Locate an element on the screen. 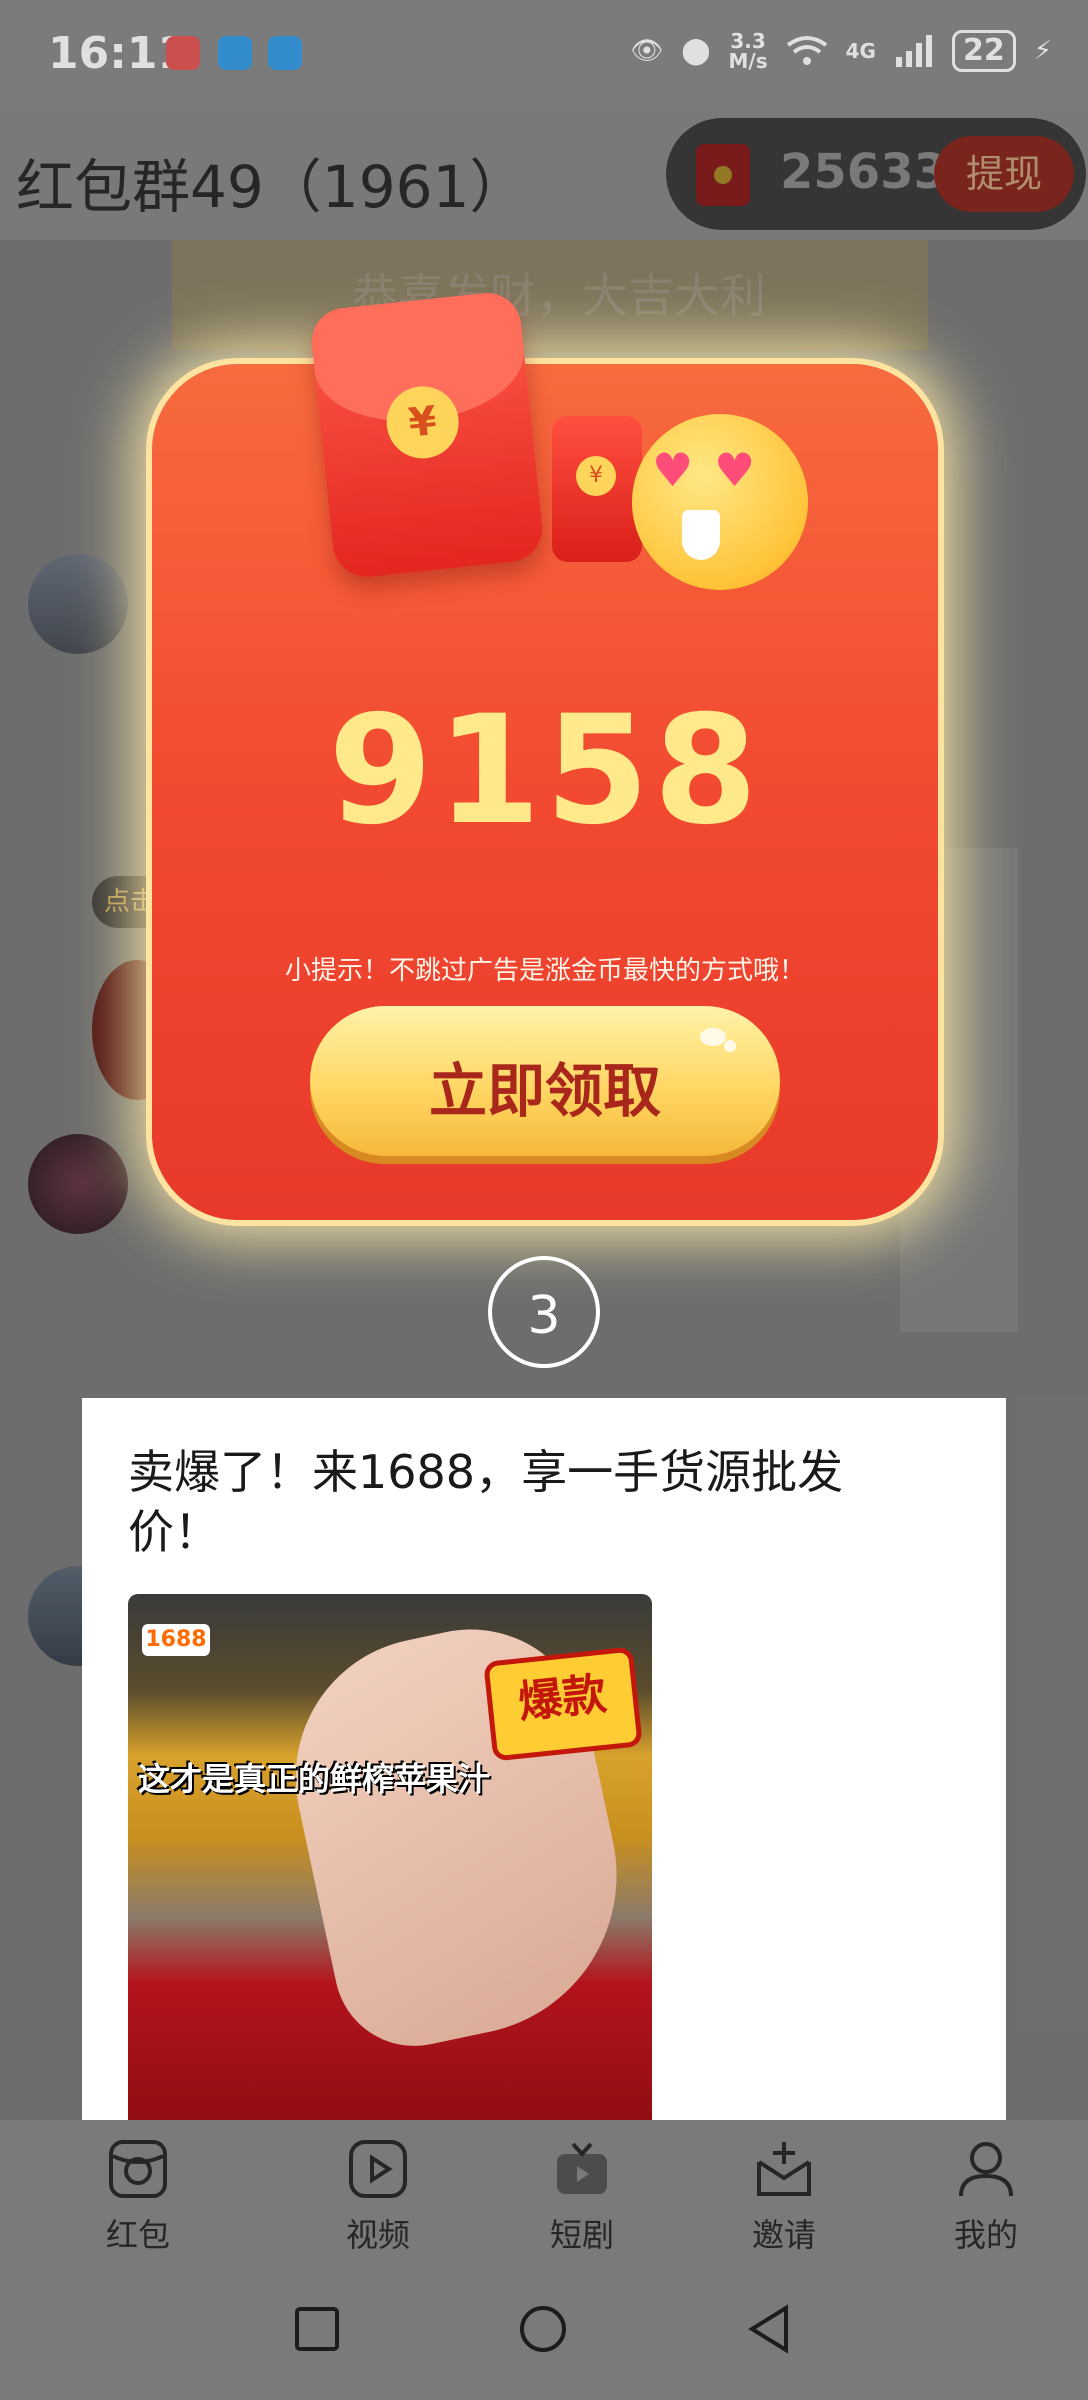 The width and height of the screenshot is (1088, 2400). back-icon is located at coordinates (769, 2329).